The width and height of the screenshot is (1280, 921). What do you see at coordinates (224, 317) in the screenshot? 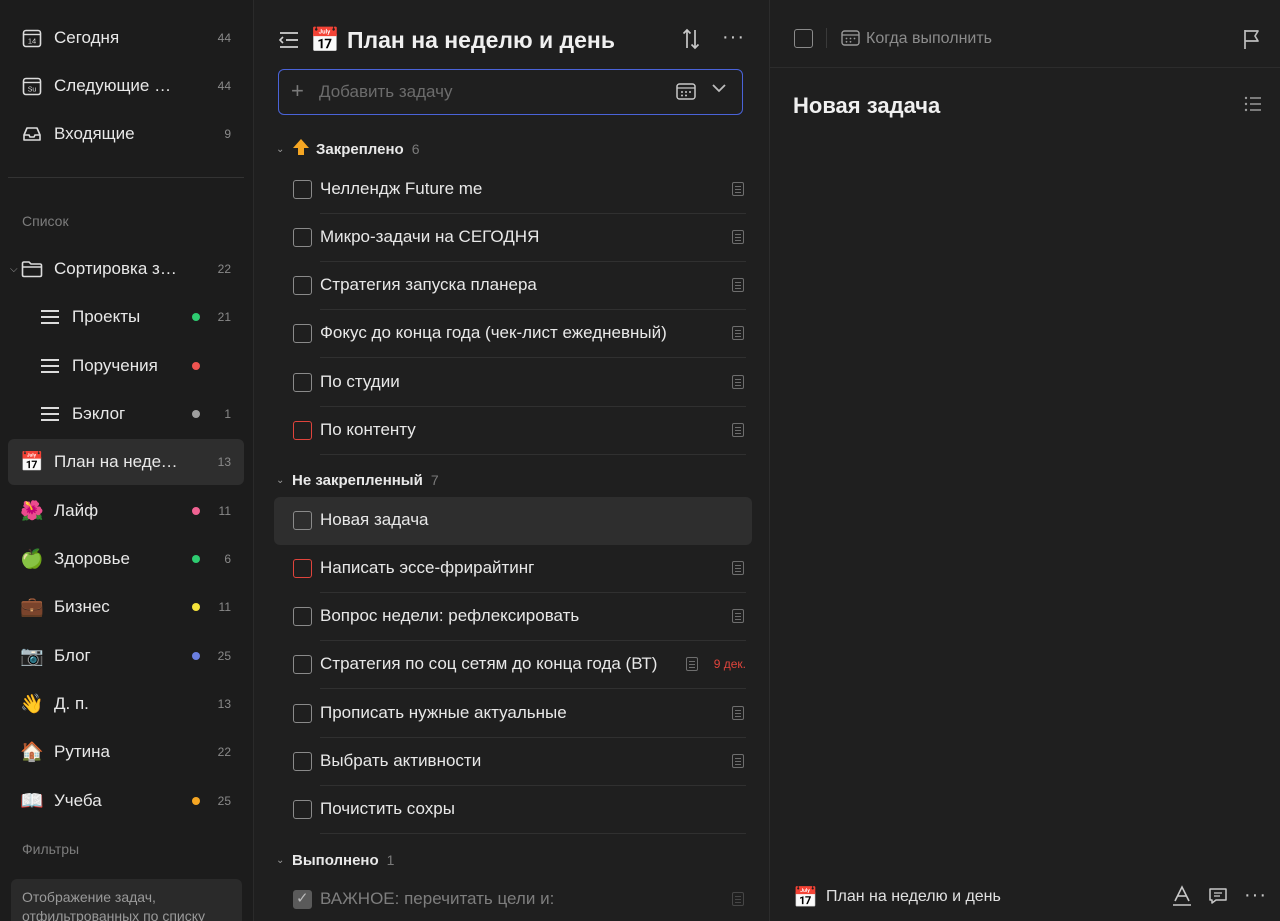
I see `sidebar-item-count: 21` at bounding box center [224, 317].